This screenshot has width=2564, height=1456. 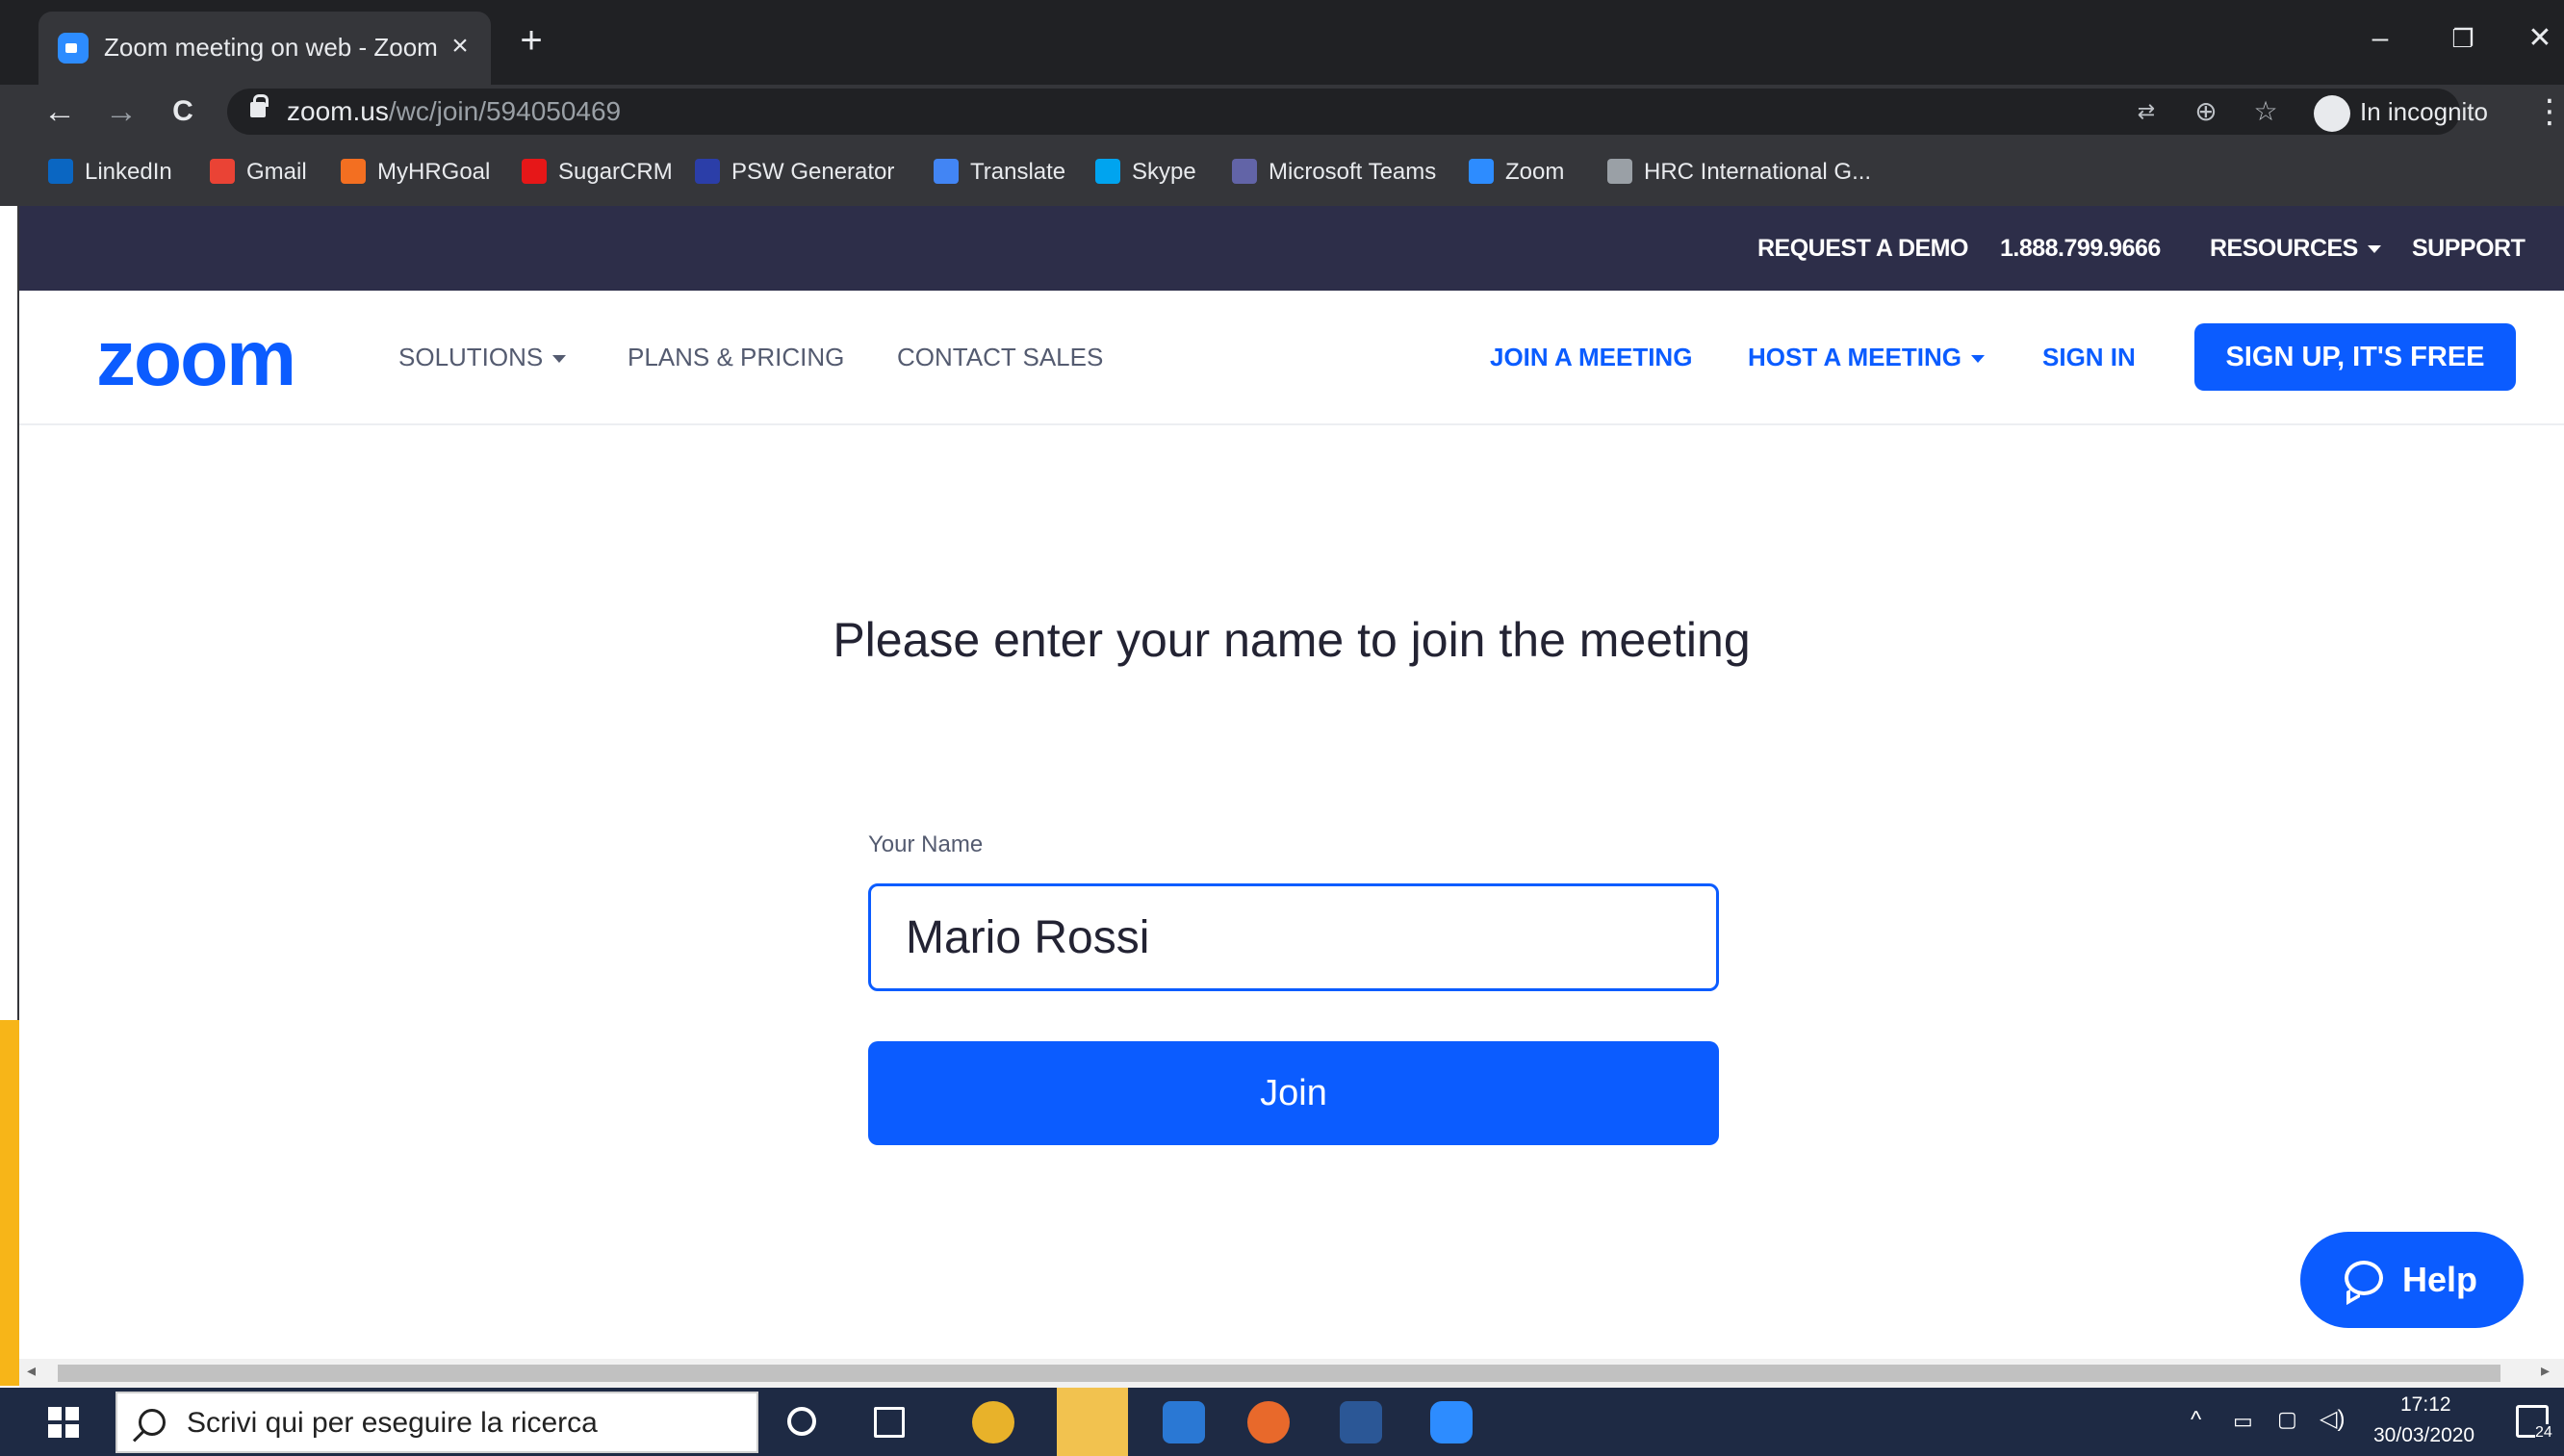 What do you see at coordinates (999, 172) in the screenshot?
I see `bookmark-translate: Translate` at bounding box center [999, 172].